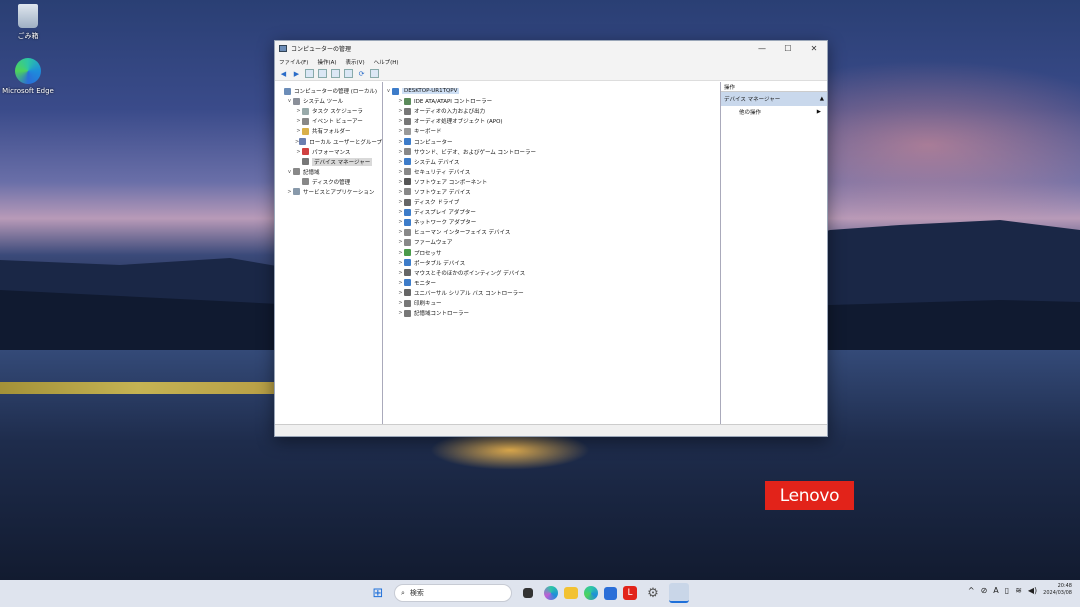  I want to click on device-category: > IDE ATA/ATAPI コントローラー, so click(551, 101).